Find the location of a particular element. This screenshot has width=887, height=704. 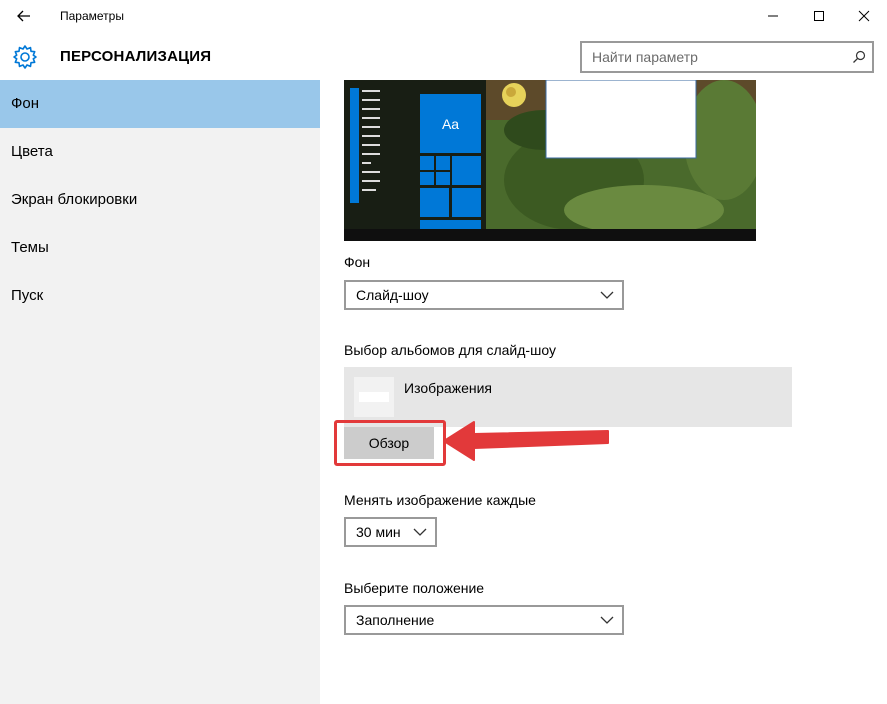

sidebar-item-start: Пуск is located at coordinates (160, 296).